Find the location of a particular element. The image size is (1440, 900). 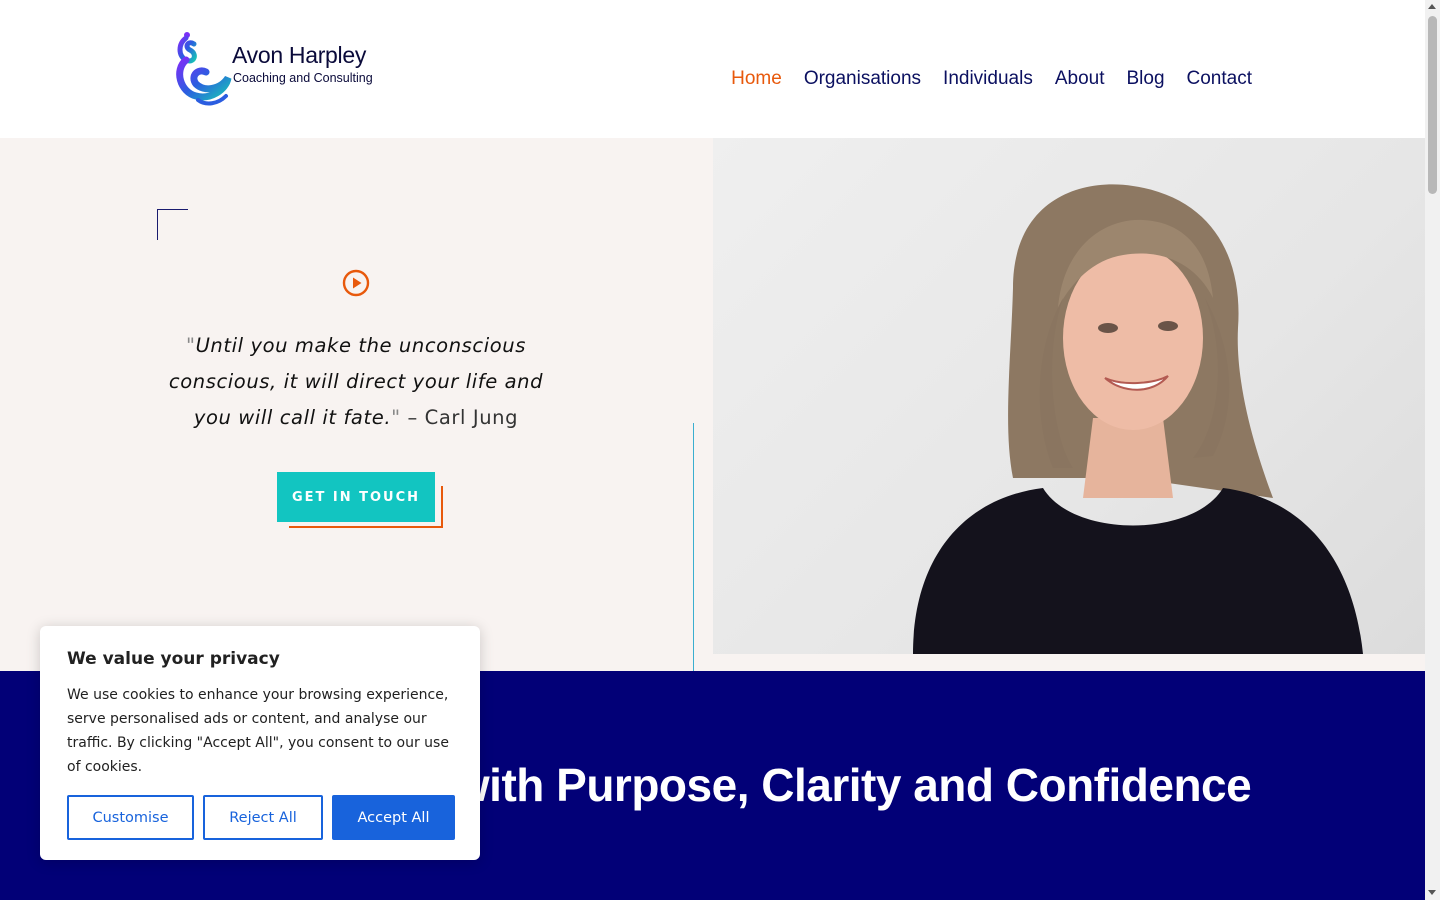

accept-all-button: Accept All is located at coordinates (393, 817).